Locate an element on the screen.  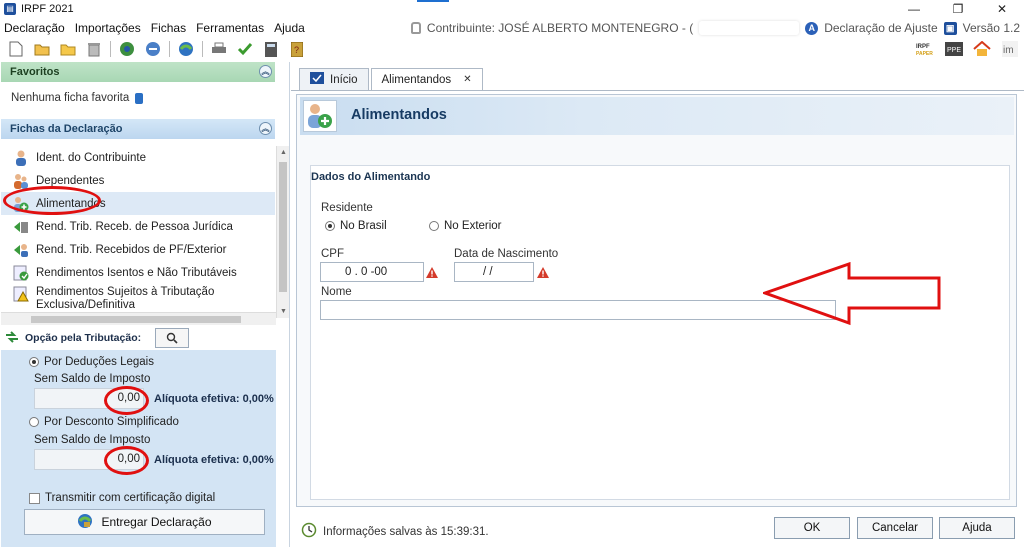
cpf-warning-icon is located at coordinates (432, 272).